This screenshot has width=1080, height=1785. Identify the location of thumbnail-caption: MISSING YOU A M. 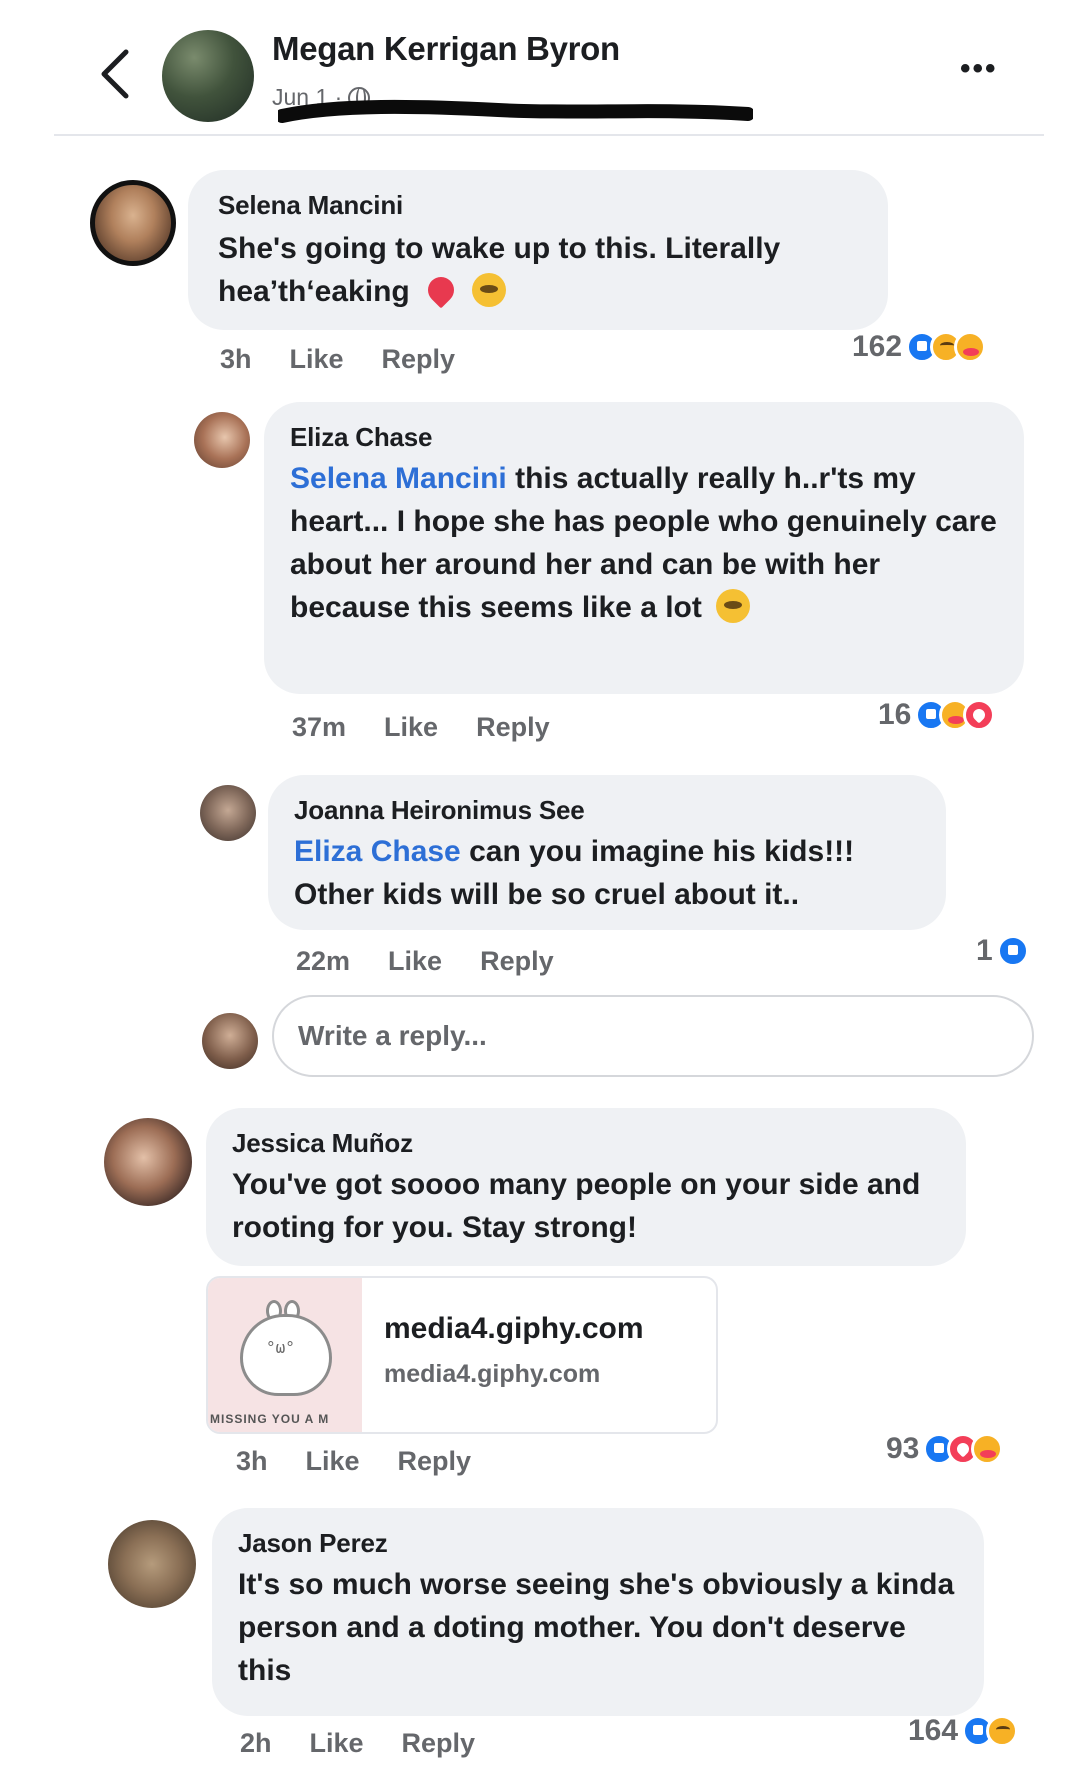
(270, 1419).